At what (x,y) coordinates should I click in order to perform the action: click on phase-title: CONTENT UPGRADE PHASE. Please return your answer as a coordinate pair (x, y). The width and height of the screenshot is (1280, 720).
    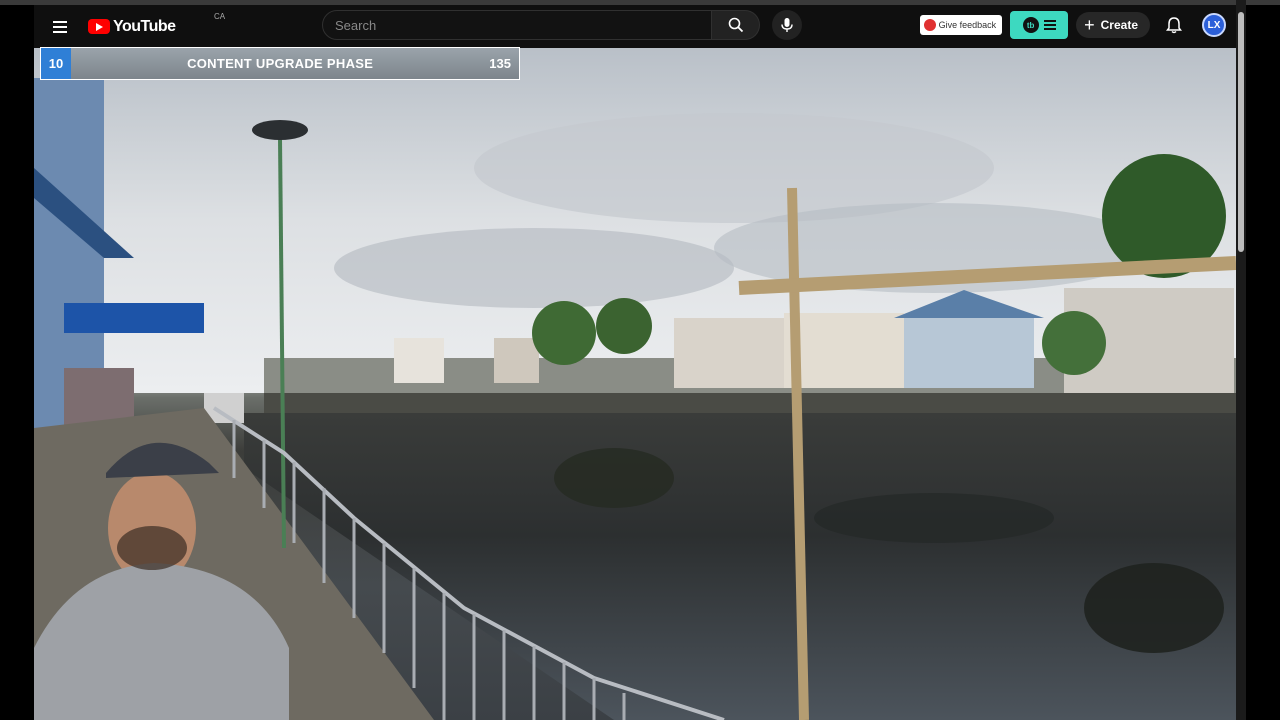
    Looking at the image, I should click on (280, 63).